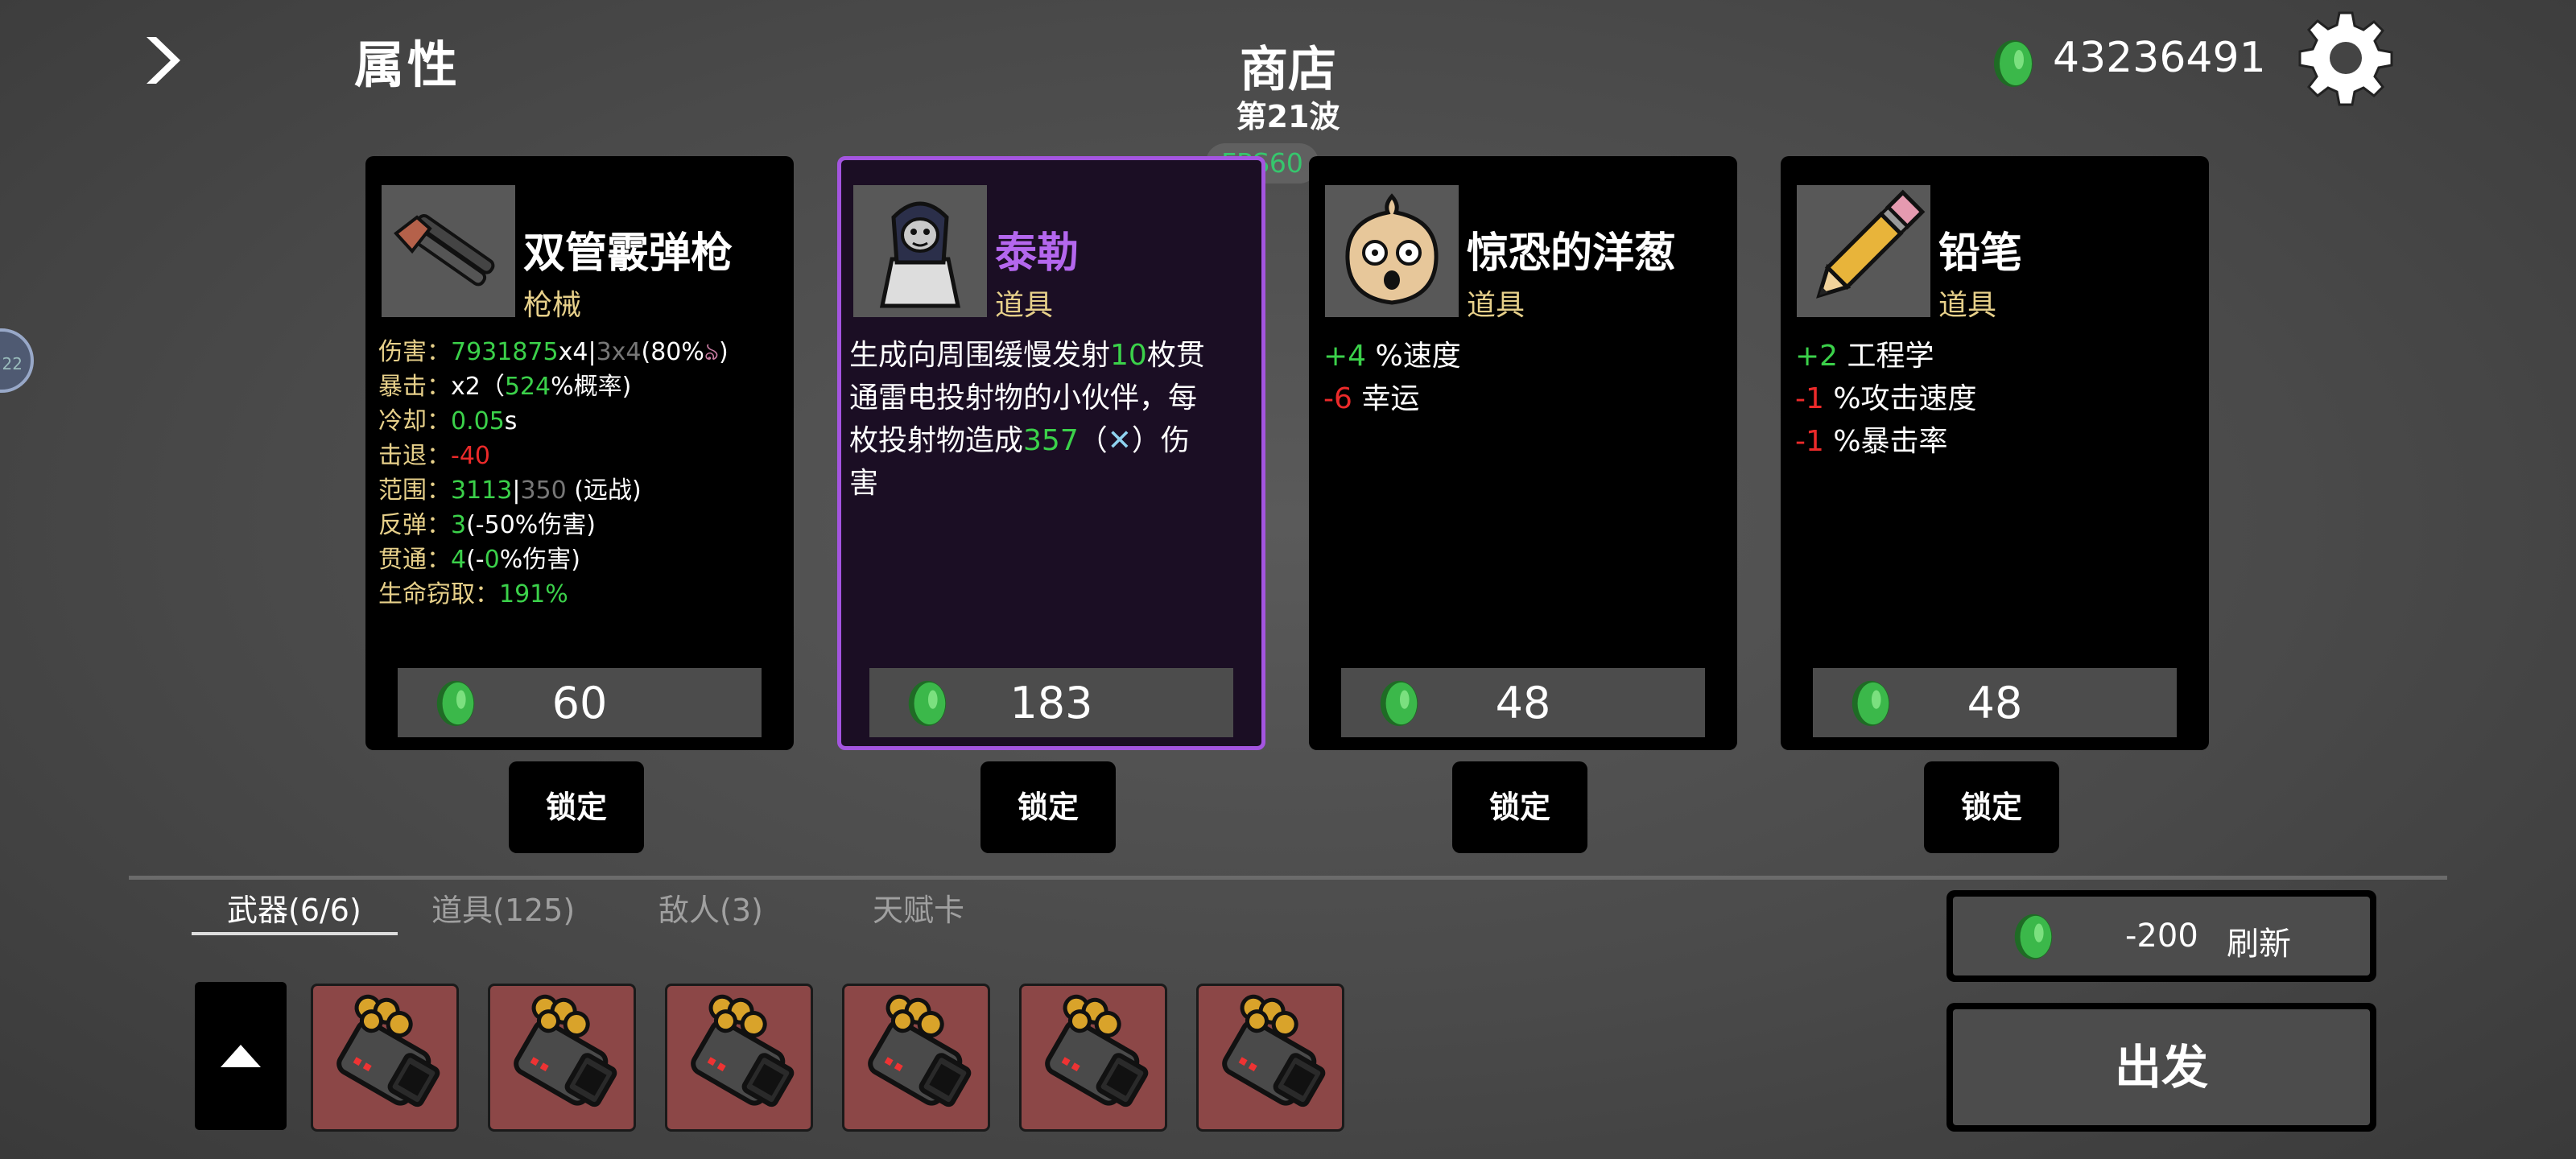 This screenshot has width=2576, height=1159. Describe the element at coordinates (1371, 398) in the screenshot. I see `effect-line: -6 幸运` at that location.